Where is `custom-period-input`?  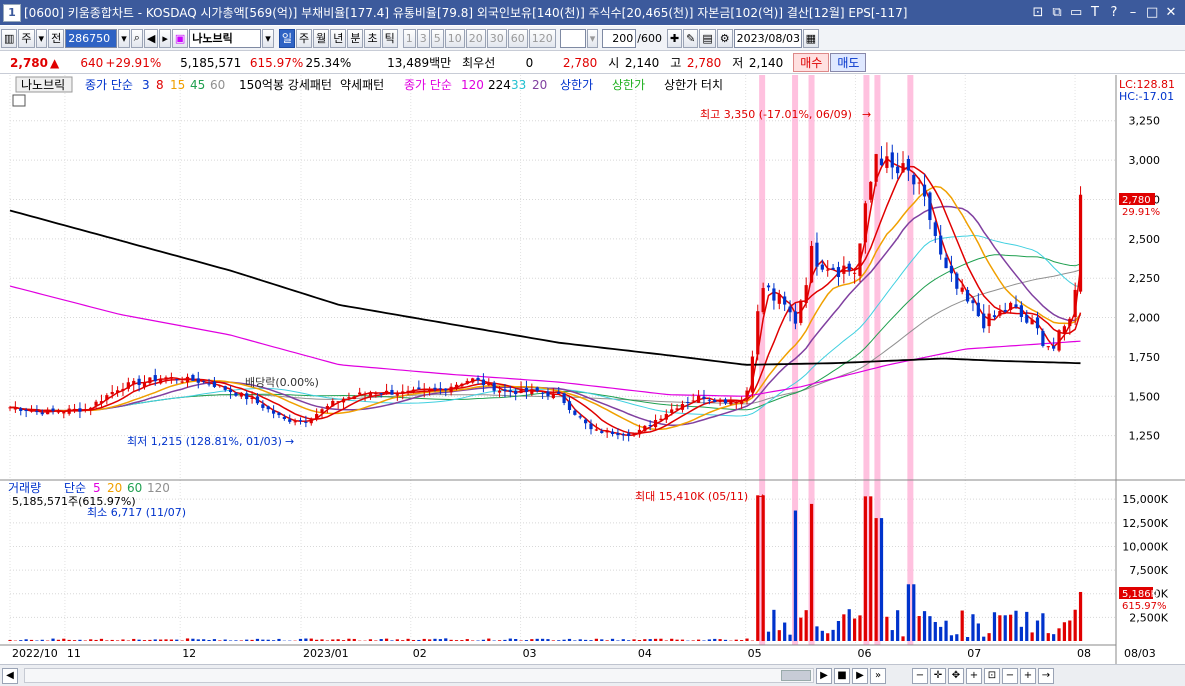 custom-period-input is located at coordinates (572, 38).